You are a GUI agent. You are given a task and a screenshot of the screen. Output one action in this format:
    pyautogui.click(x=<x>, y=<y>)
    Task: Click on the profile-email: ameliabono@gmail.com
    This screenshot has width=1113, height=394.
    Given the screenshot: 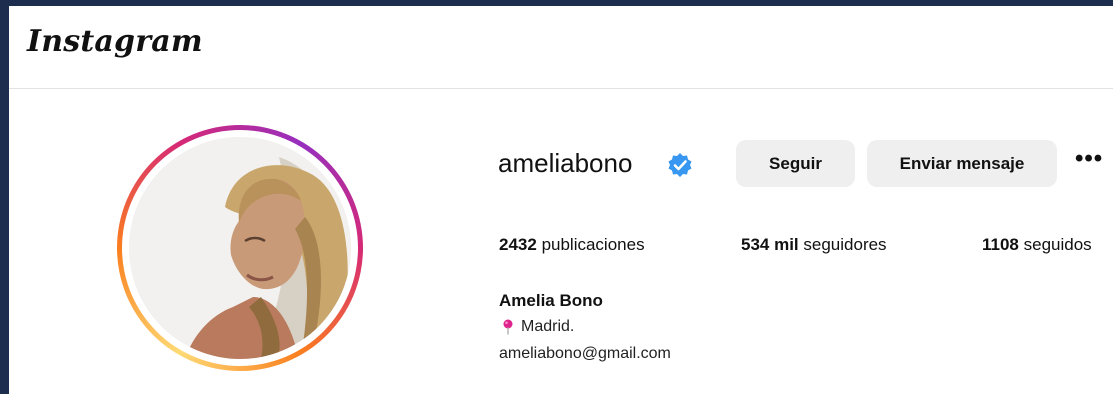 What is the action you would take?
    pyautogui.click(x=585, y=354)
    